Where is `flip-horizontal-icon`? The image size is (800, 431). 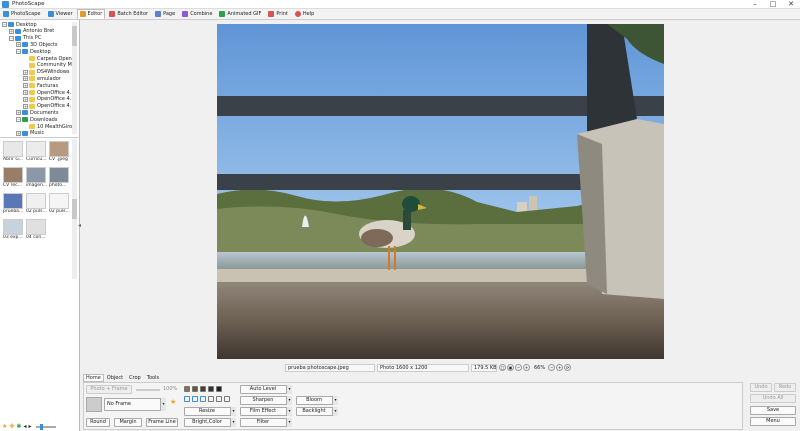
flip-horizontal-icon is located at coordinates (203, 399).